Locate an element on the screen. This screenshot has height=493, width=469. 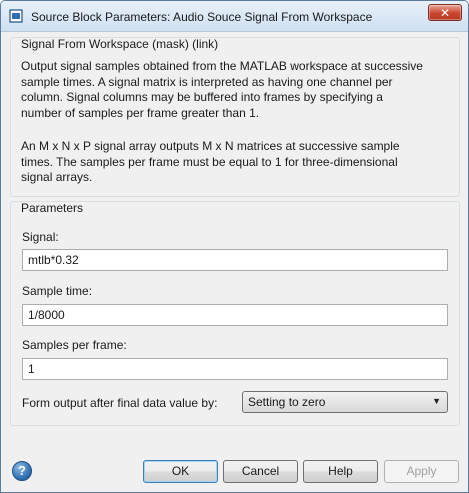
close-button: ✕ is located at coordinates (445, 12).